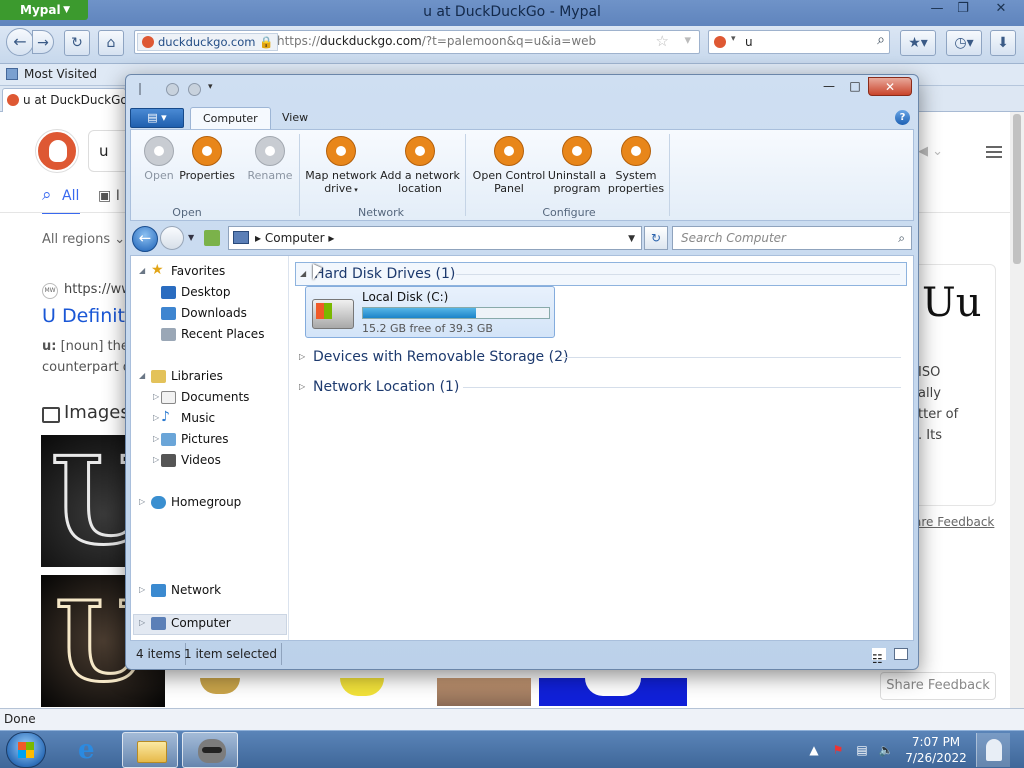 The image size is (1024, 768). What do you see at coordinates (157, 118) in the screenshot?
I see `file-menu-button: ▤ ▾` at bounding box center [157, 118].